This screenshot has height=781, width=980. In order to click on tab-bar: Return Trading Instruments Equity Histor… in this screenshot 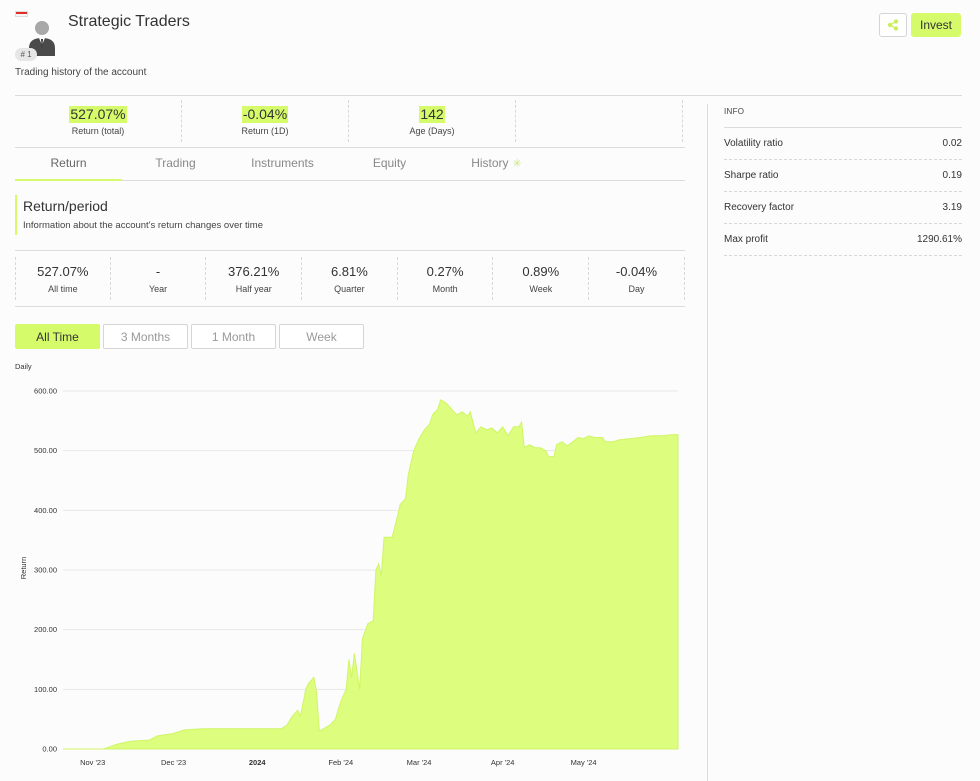, I will do `click(350, 164)`.